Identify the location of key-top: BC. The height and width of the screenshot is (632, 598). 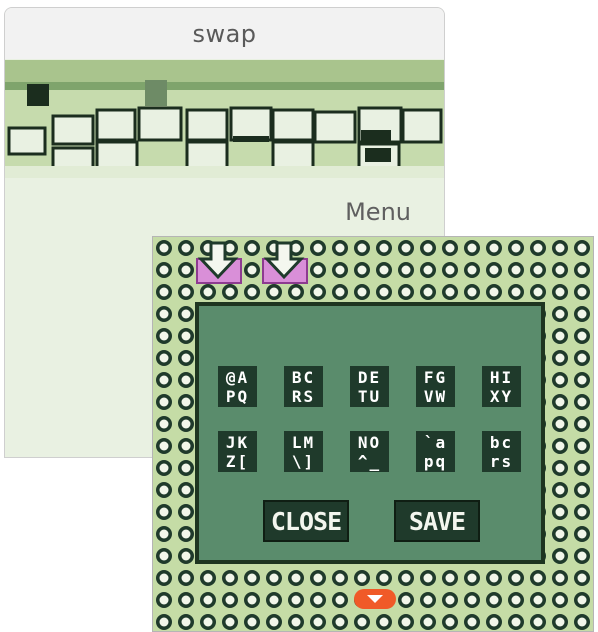
(303, 377).